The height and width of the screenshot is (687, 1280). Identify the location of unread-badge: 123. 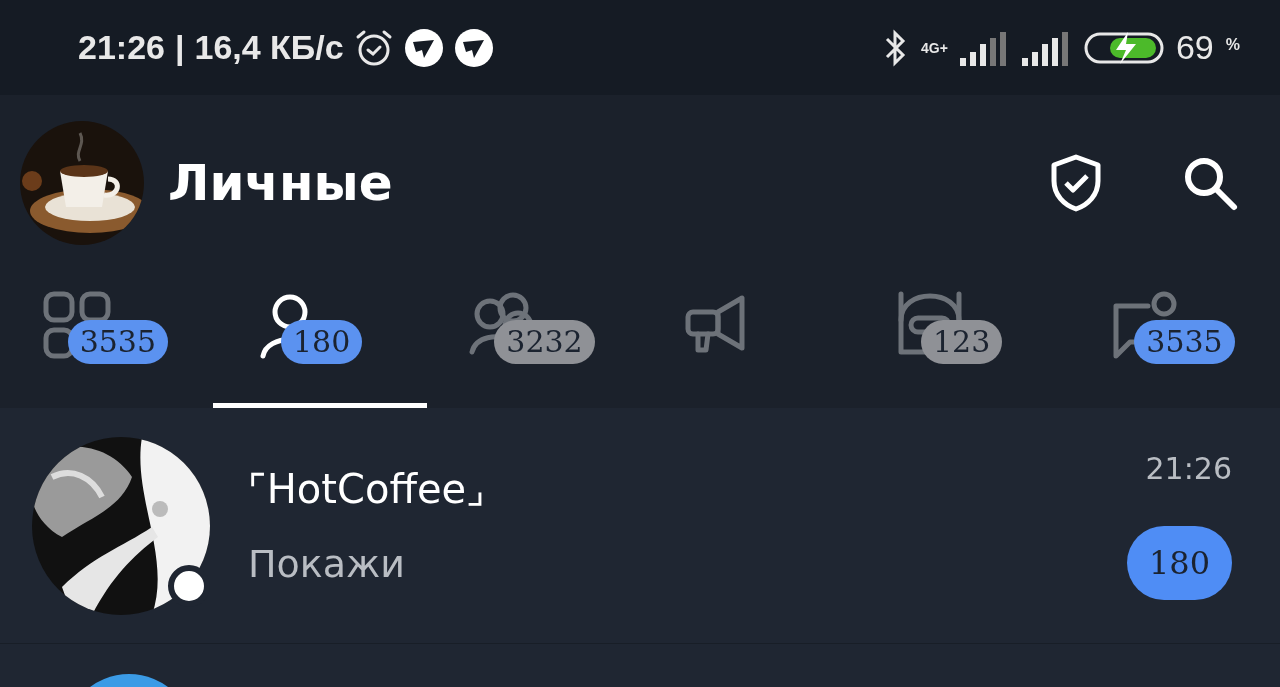
(961, 342).